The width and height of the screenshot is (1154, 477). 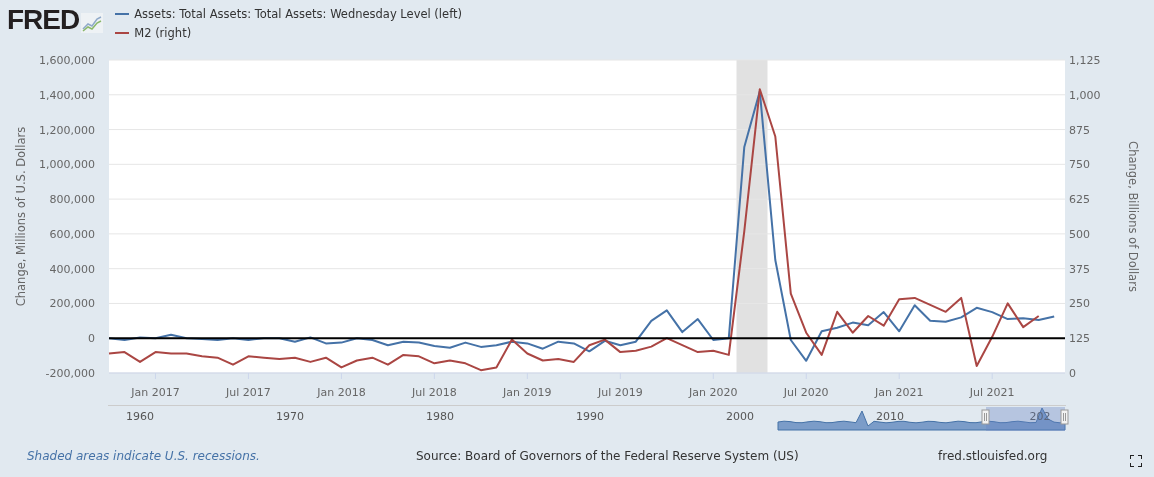 What do you see at coordinates (1136, 461) in the screenshot?
I see `fullscreen-icon` at bounding box center [1136, 461].